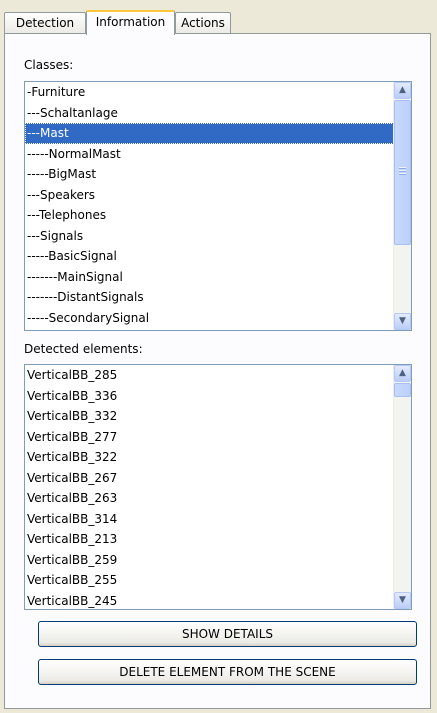 The image size is (437, 713). Describe the element at coordinates (45, 22) in the screenshot. I see `tab-detection: Detection` at that location.